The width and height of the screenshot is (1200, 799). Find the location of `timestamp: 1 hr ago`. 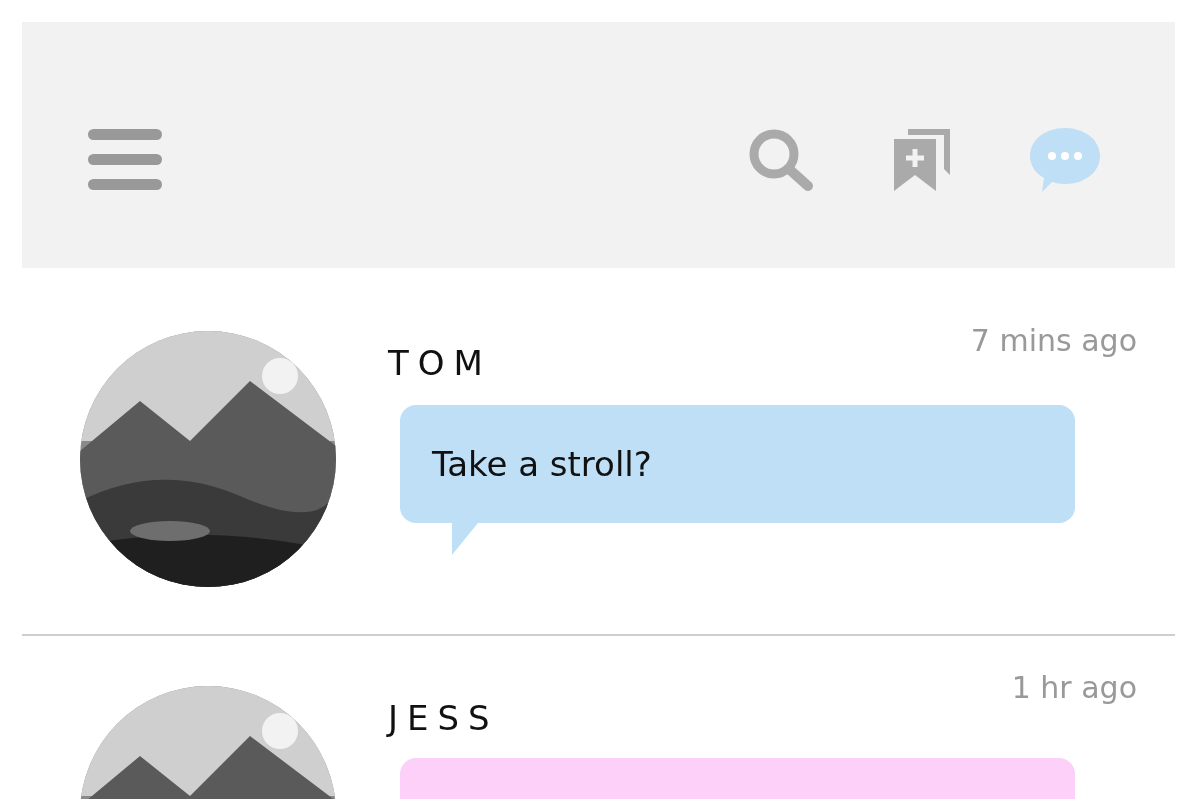

timestamp: 1 hr ago is located at coordinates (1074, 687).